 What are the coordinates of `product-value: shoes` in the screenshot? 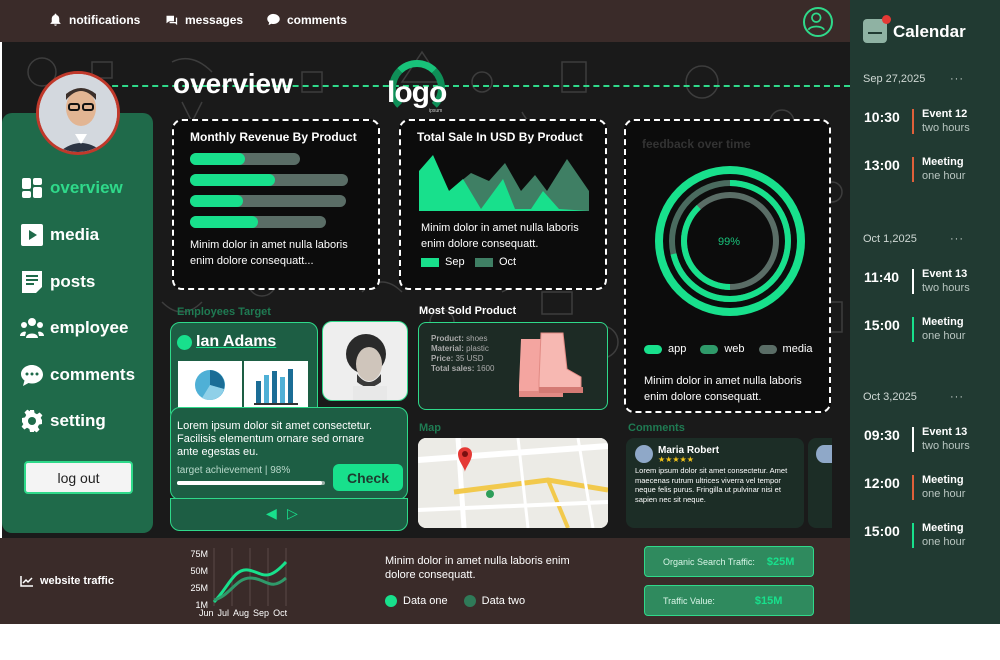 It's located at (477, 338).